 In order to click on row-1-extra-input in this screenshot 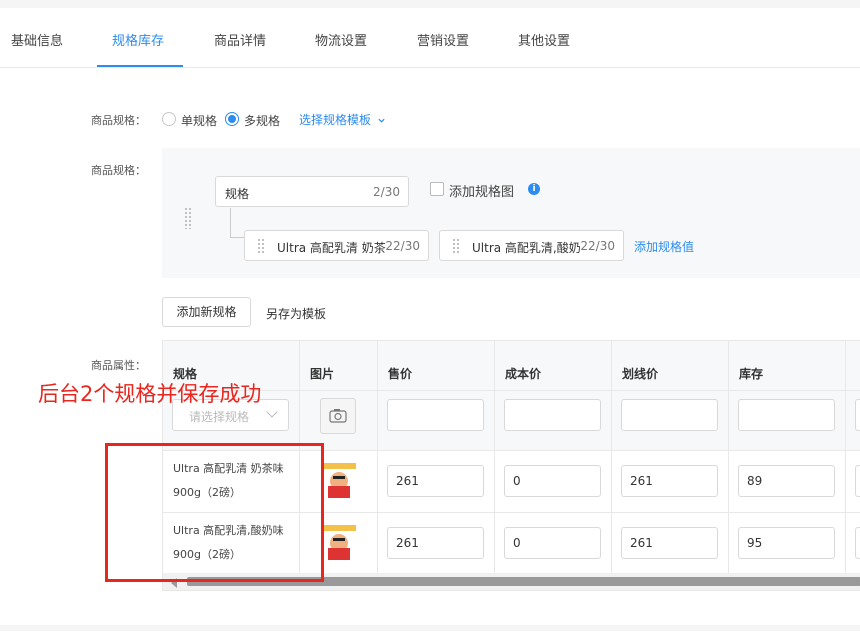, I will do `click(857, 481)`.